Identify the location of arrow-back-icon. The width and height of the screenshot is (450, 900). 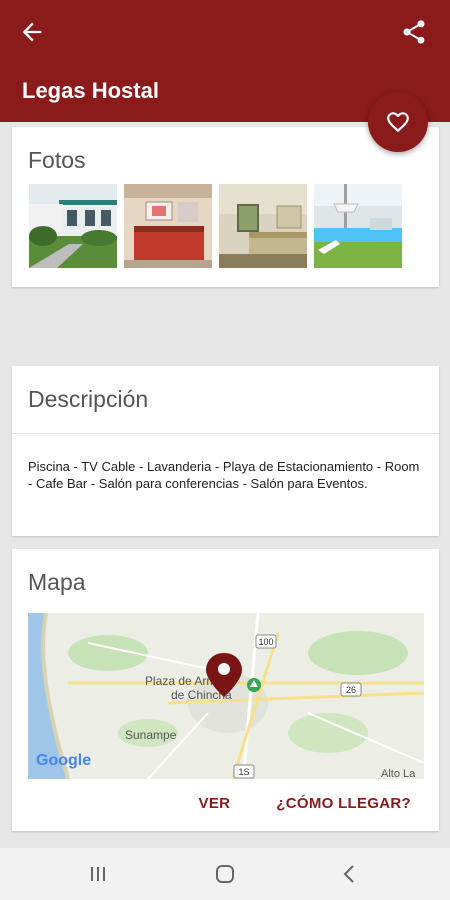
(32, 32).